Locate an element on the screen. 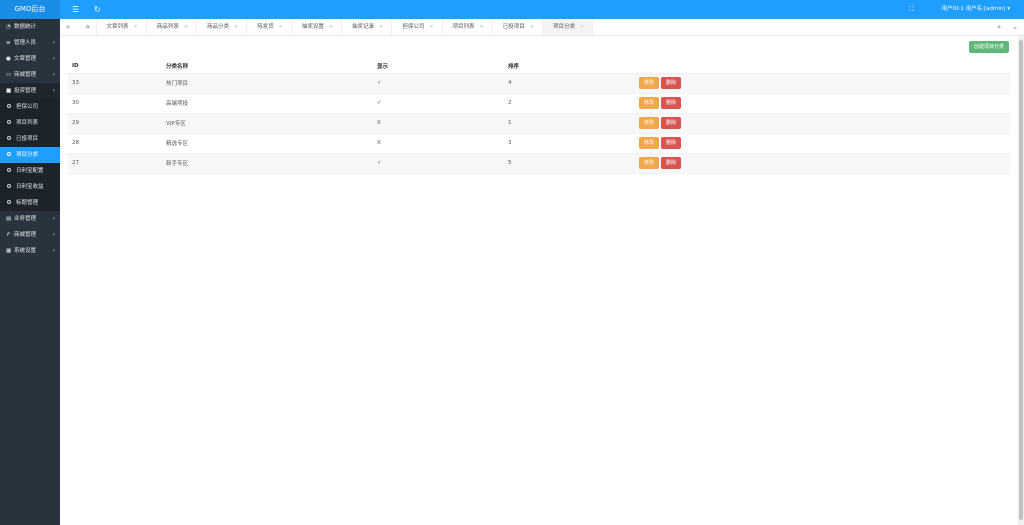 Image resolution: width=1024 pixels, height=525 pixels. sidebar-sub-daily-config: 日利宝配置 is located at coordinates (30, 171).